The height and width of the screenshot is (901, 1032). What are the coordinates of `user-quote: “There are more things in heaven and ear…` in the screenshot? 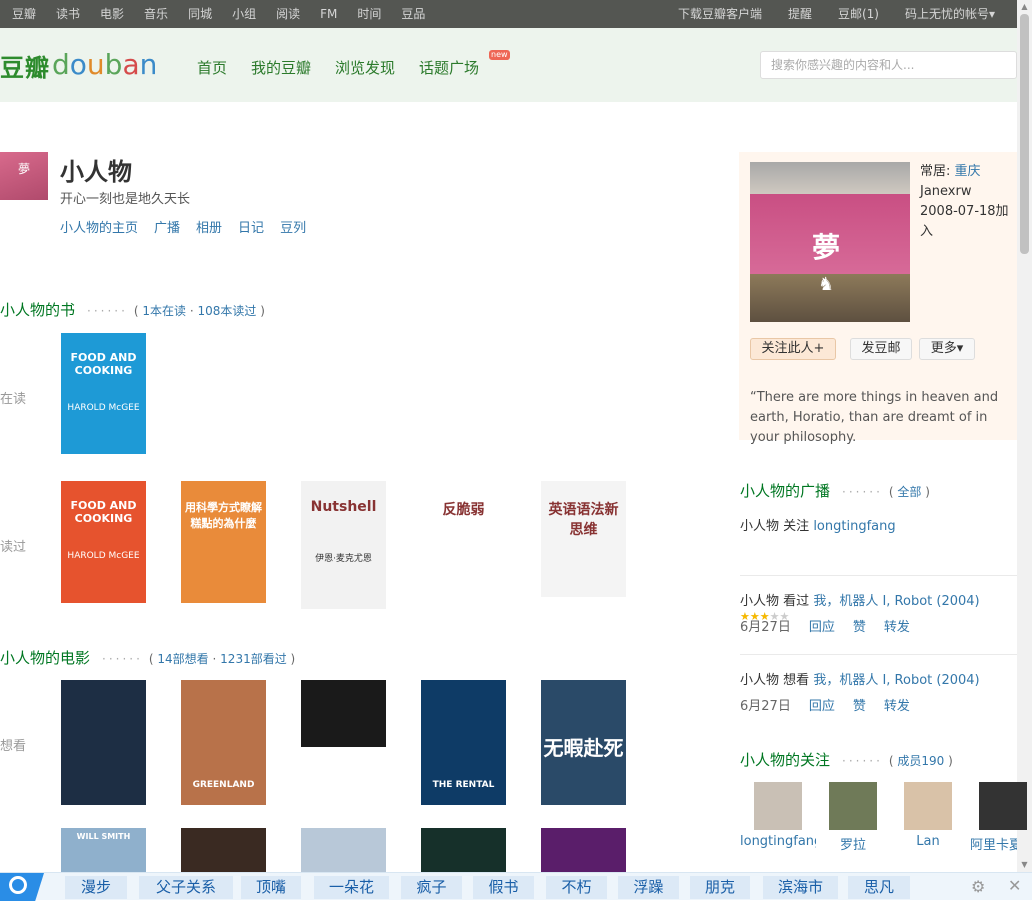 It's located at (874, 417).